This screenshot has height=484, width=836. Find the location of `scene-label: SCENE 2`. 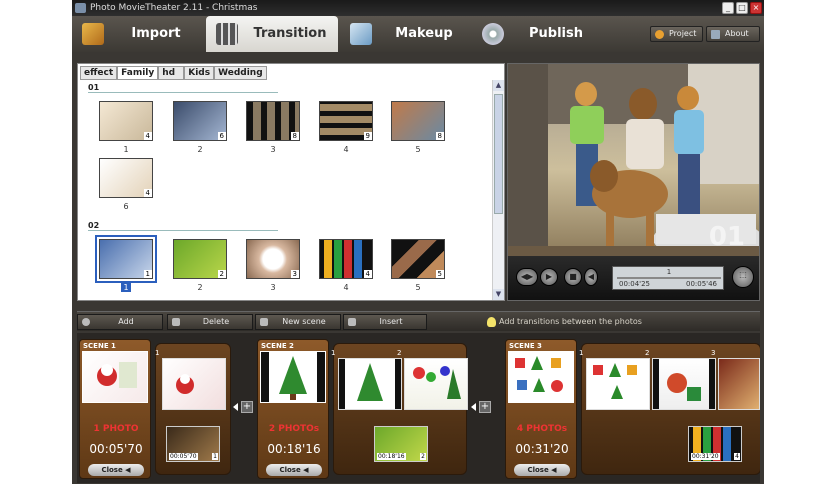

scene-label: SCENE 2 is located at coordinates (277, 346).